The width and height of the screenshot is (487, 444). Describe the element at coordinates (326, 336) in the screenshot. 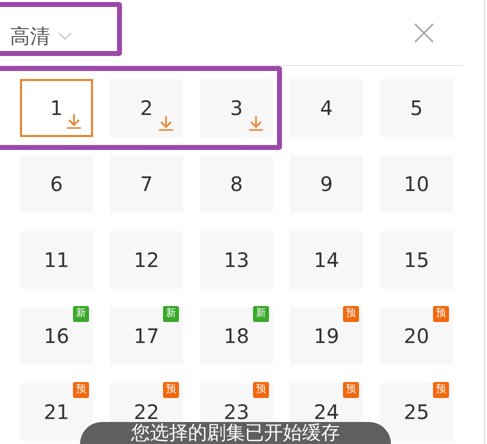

I see `episode-button: 19 预` at that location.